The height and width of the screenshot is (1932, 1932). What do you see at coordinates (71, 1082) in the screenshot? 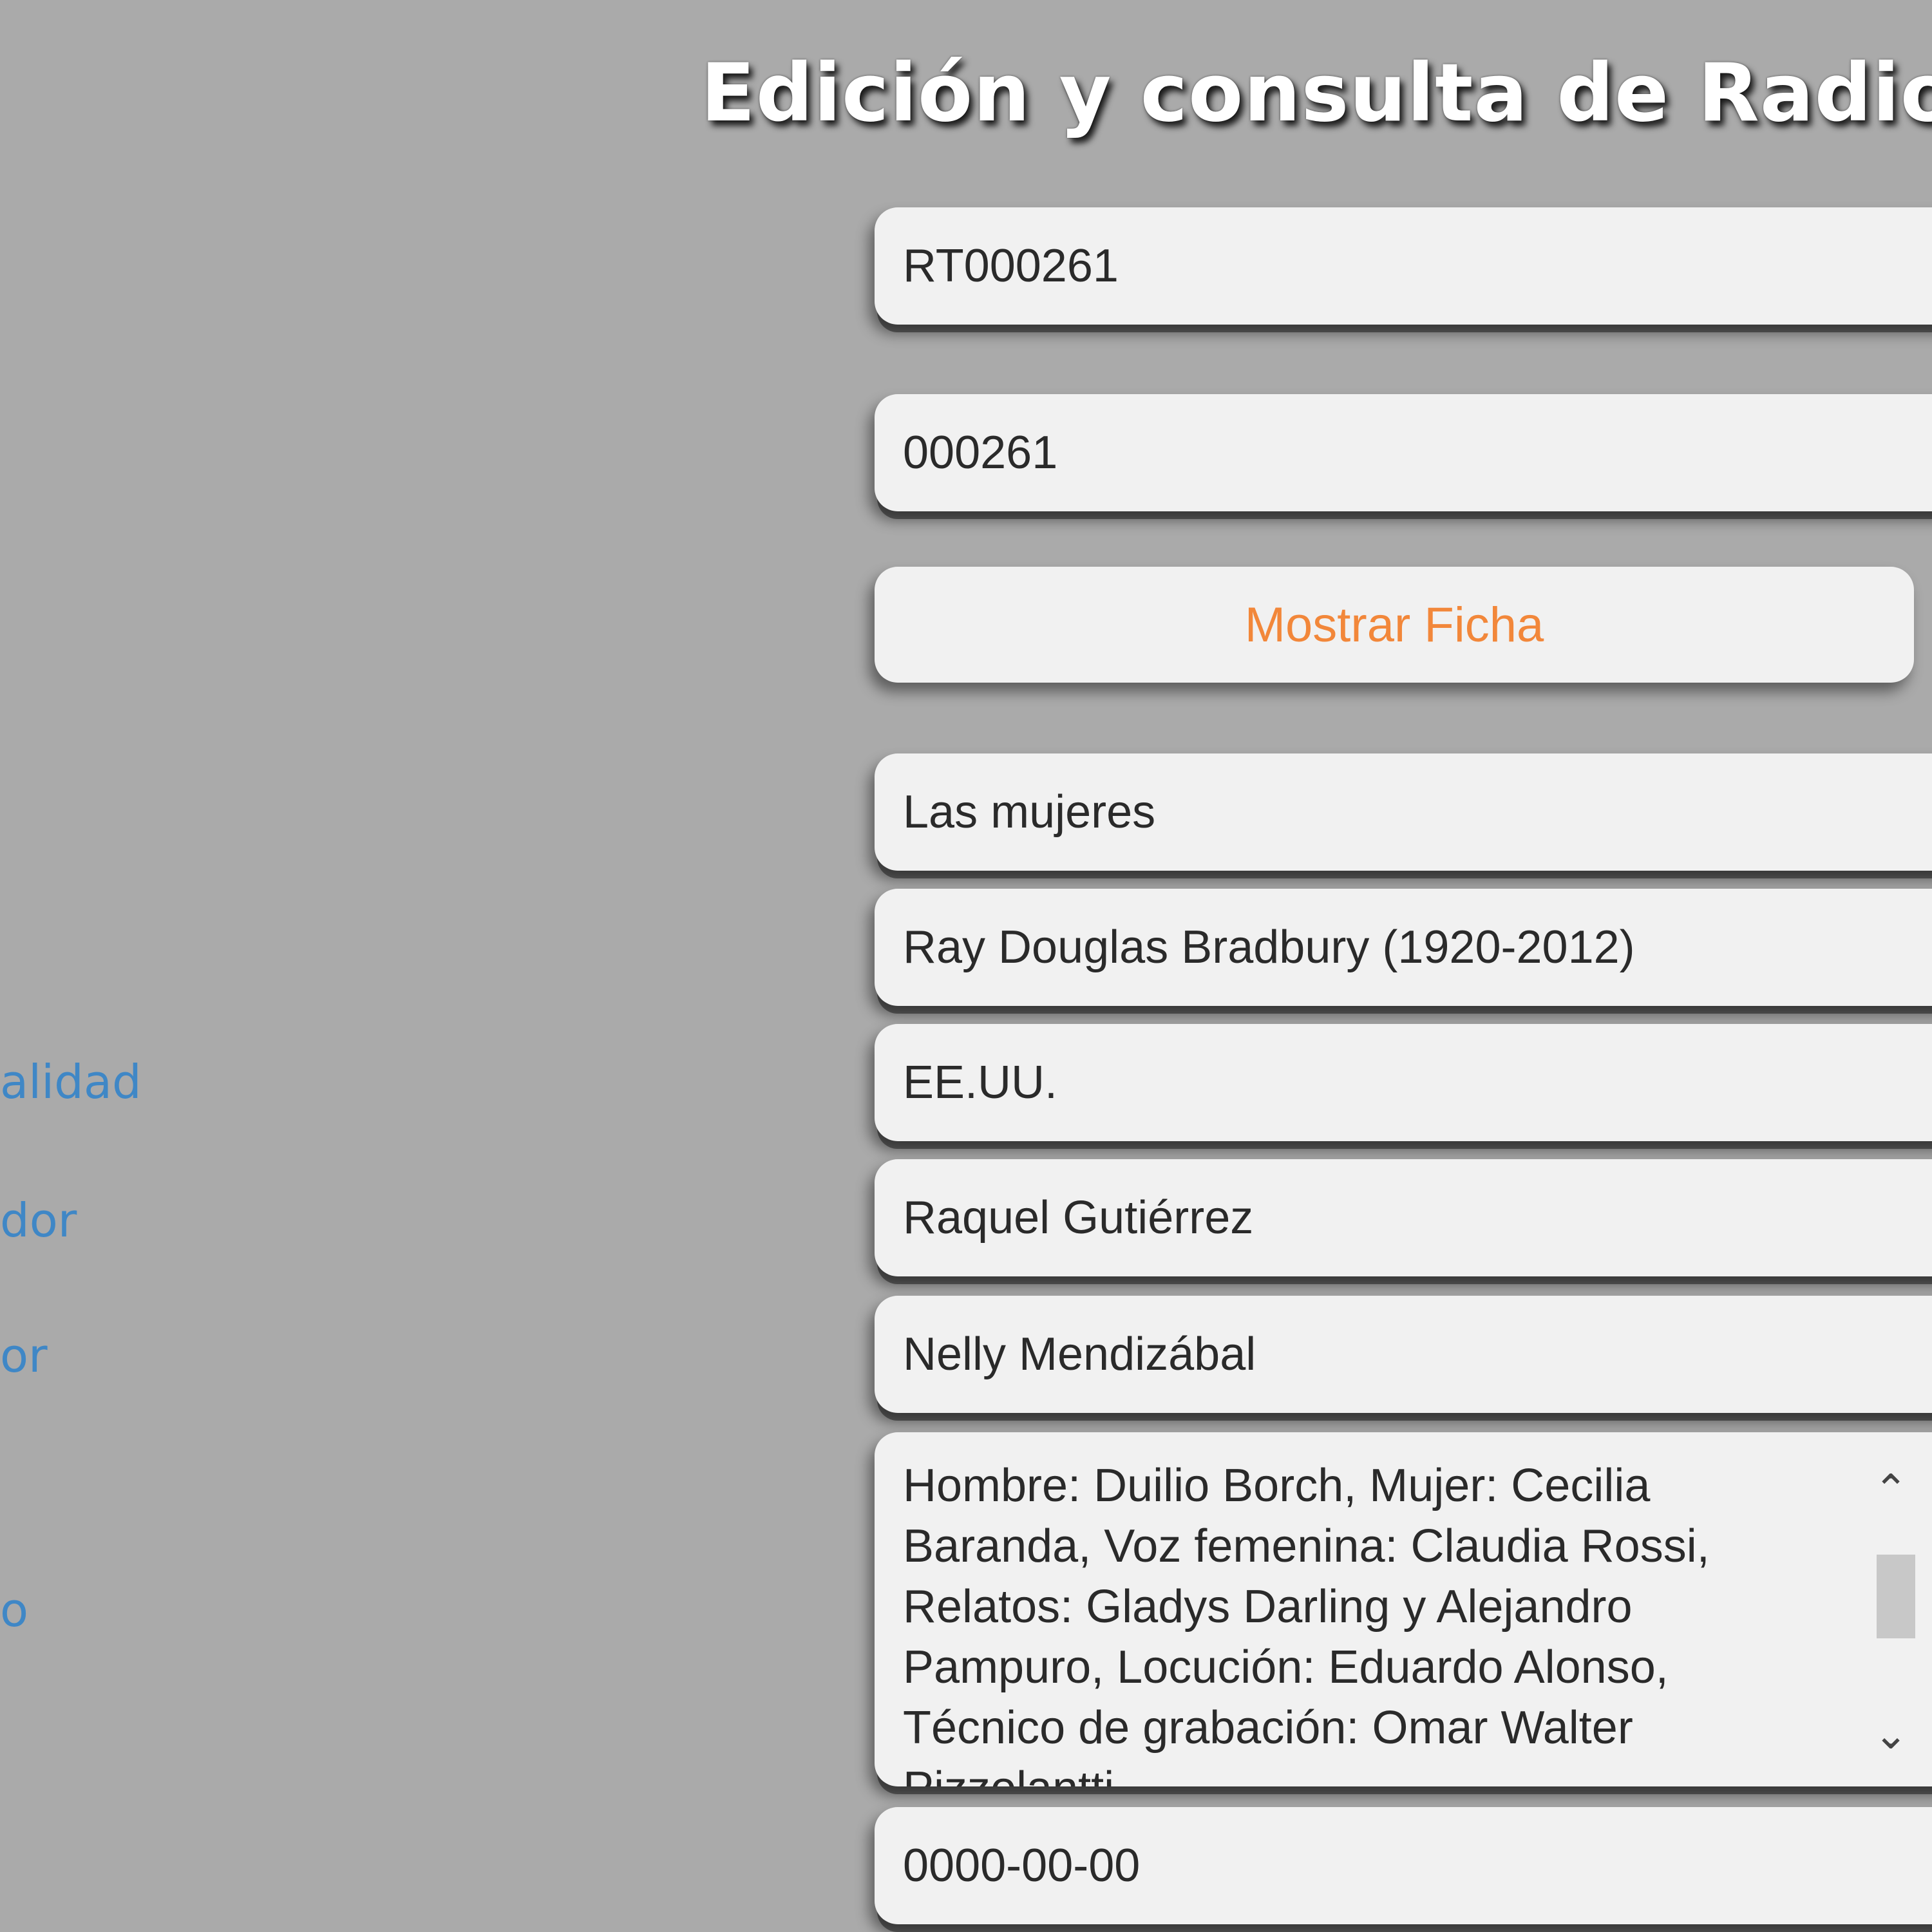
I see `label-nacionalidad: alidad` at bounding box center [71, 1082].